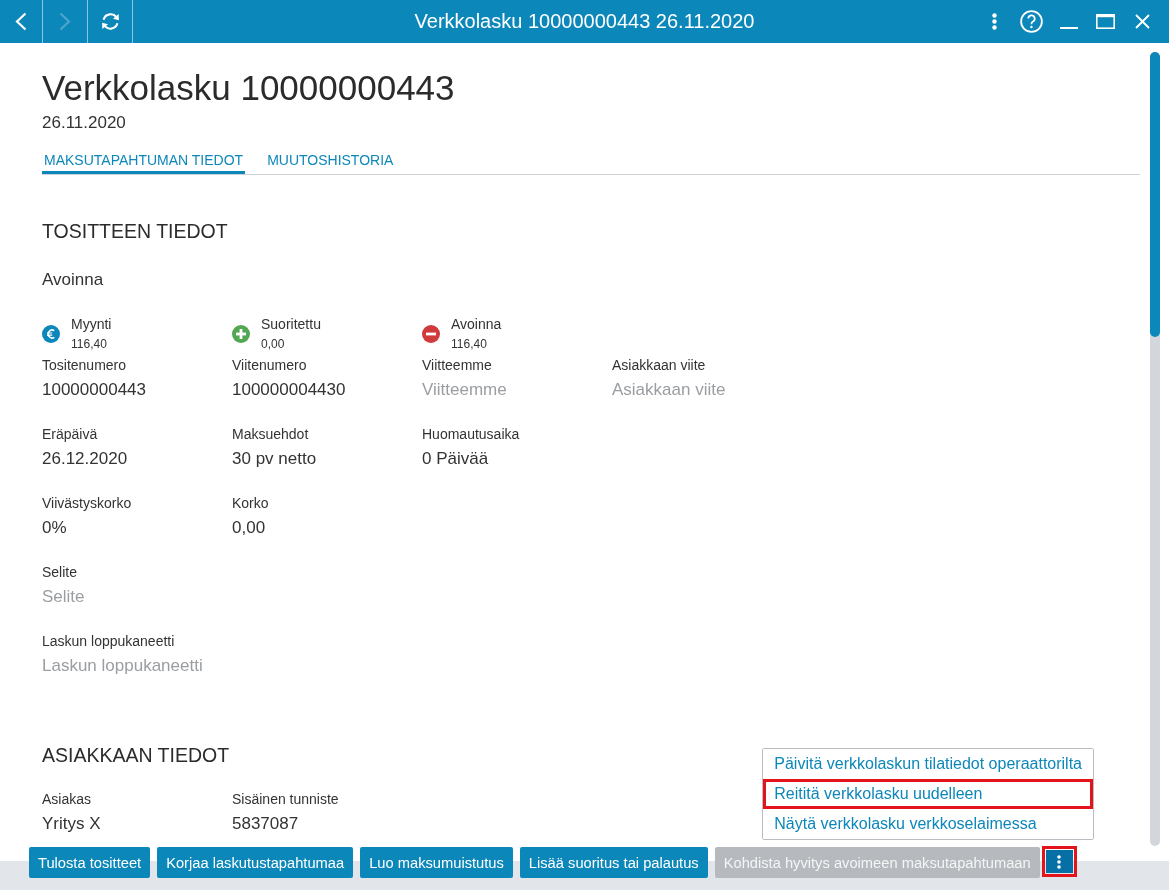 This screenshot has height=890, width=1169. What do you see at coordinates (1155, 449) in the screenshot?
I see `scrollbar` at bounding box center [1155, 449].